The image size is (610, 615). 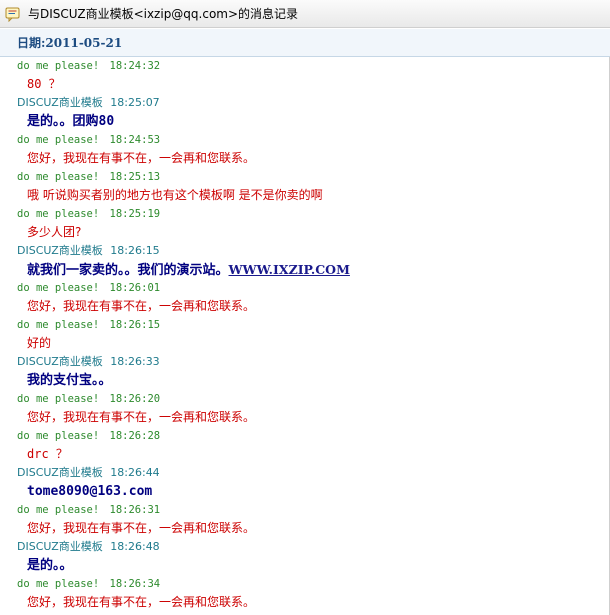 What do you see at coordinates (135, 546) in the screenshot?
I see `message-time: 18:26:48` at bounding box center [135, 546].